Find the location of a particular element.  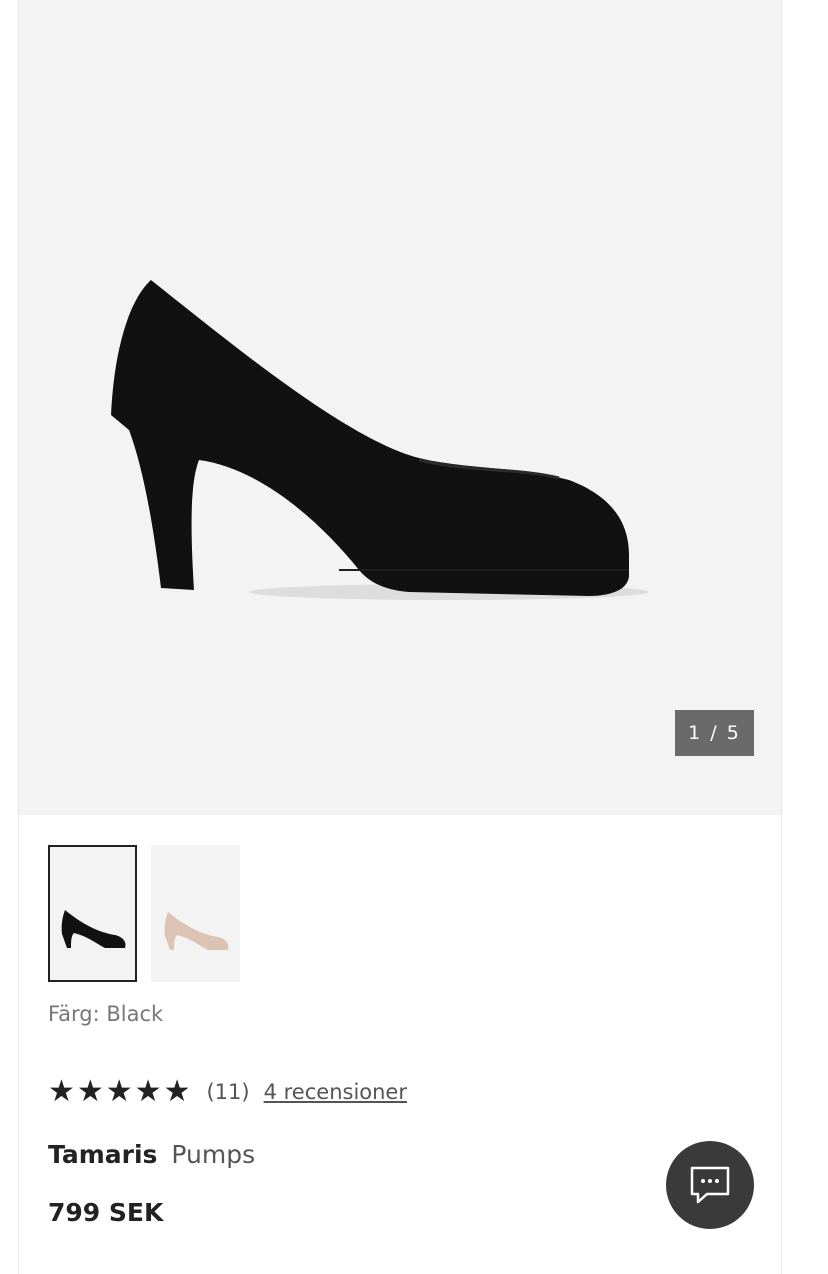

rating-count: (11) is located at coordinates (228, 1092).